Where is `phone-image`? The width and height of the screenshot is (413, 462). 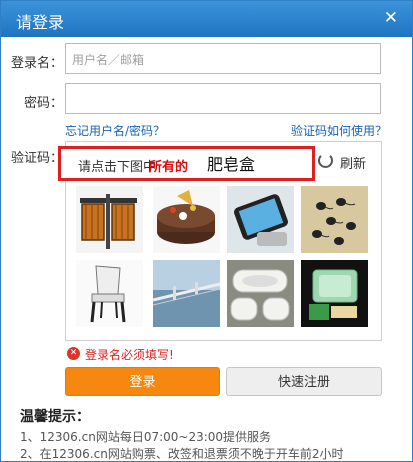 phone-image is located at coordinates (261, 220).